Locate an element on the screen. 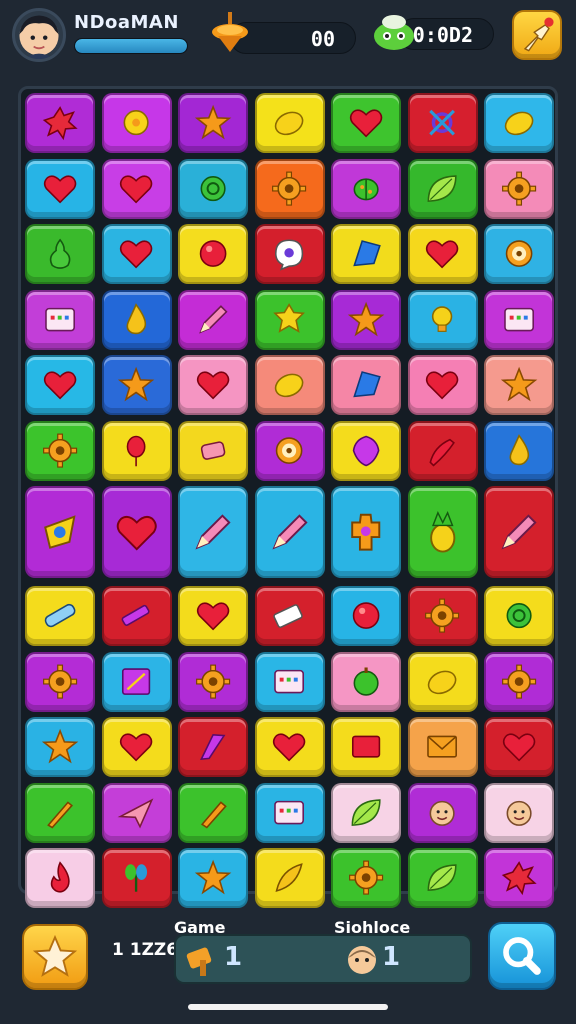 The width and height of the screenshot is (576, 1024). envelope-icon is located at coordinates (442, 747).